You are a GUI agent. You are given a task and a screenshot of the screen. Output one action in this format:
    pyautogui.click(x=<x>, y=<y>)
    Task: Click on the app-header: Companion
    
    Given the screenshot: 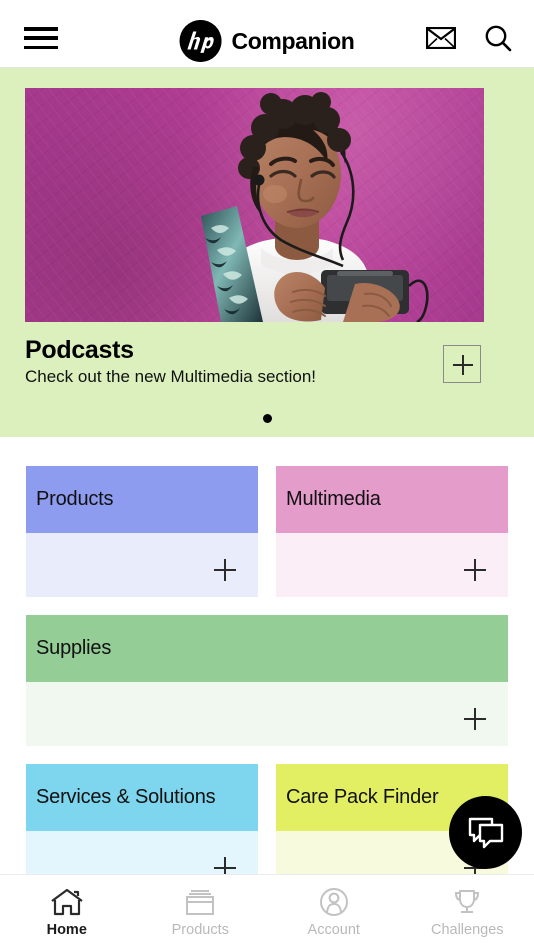 What is the action you would take?
    pyautogui.click(x=267, y=34)
    